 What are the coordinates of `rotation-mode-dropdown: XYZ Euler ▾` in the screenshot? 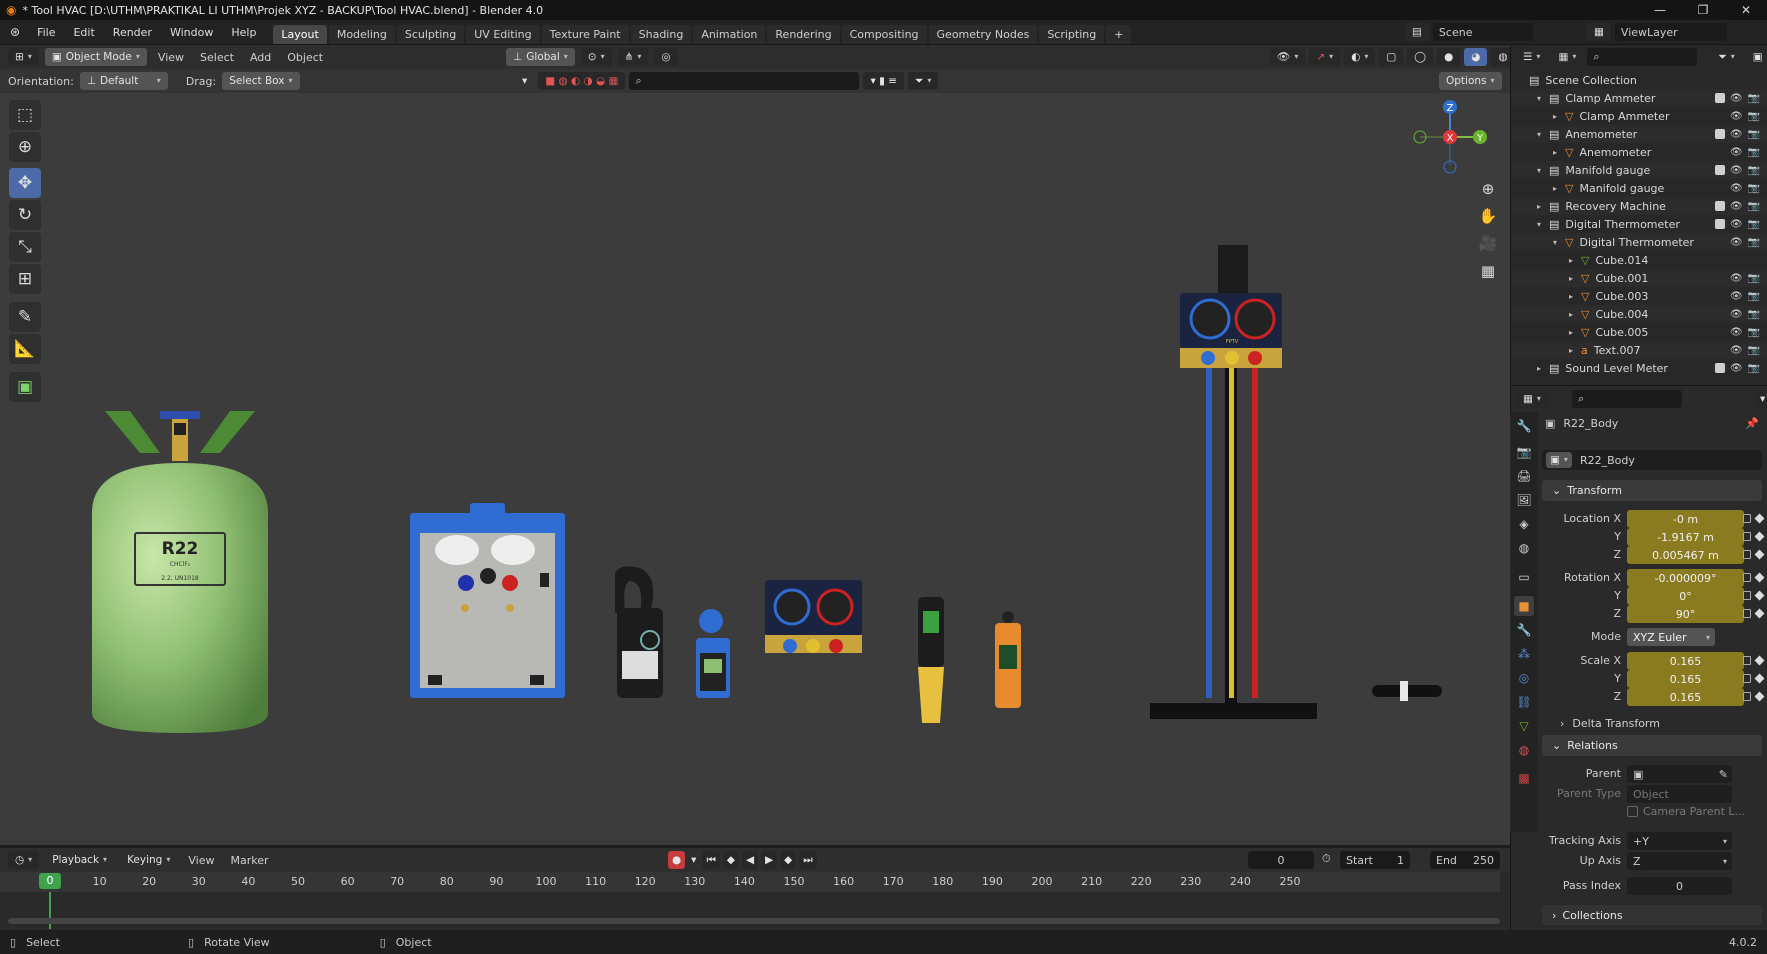 It's located at (1671, 637).